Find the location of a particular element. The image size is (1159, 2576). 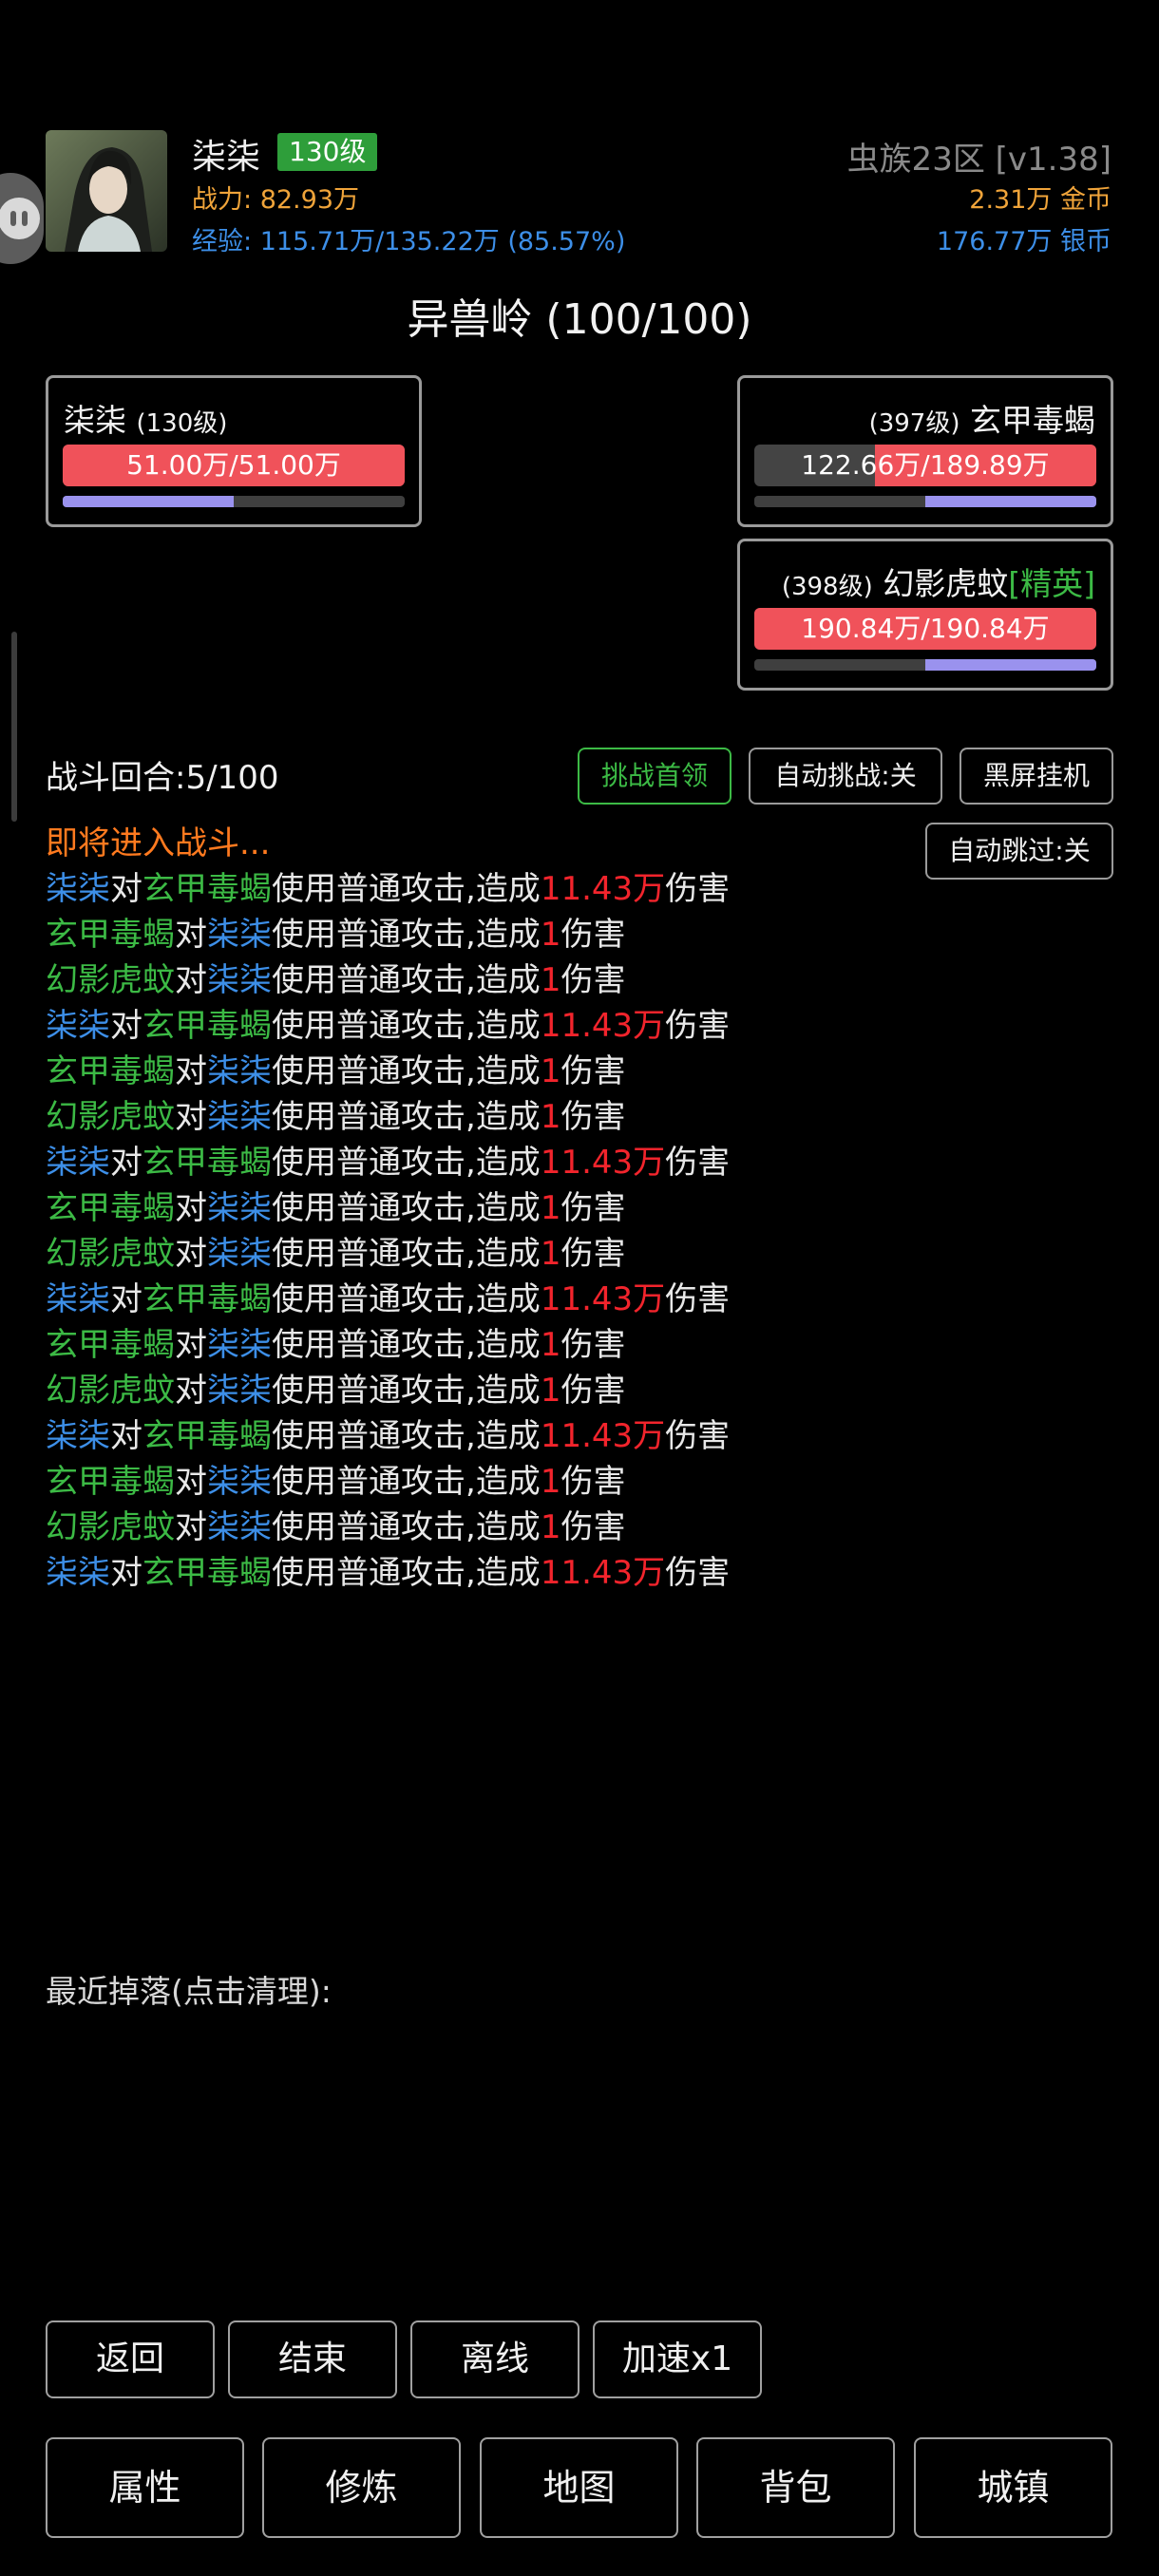

black-screen-idle-button: 黑屏挂机 is located at coordinates (1036, 776).